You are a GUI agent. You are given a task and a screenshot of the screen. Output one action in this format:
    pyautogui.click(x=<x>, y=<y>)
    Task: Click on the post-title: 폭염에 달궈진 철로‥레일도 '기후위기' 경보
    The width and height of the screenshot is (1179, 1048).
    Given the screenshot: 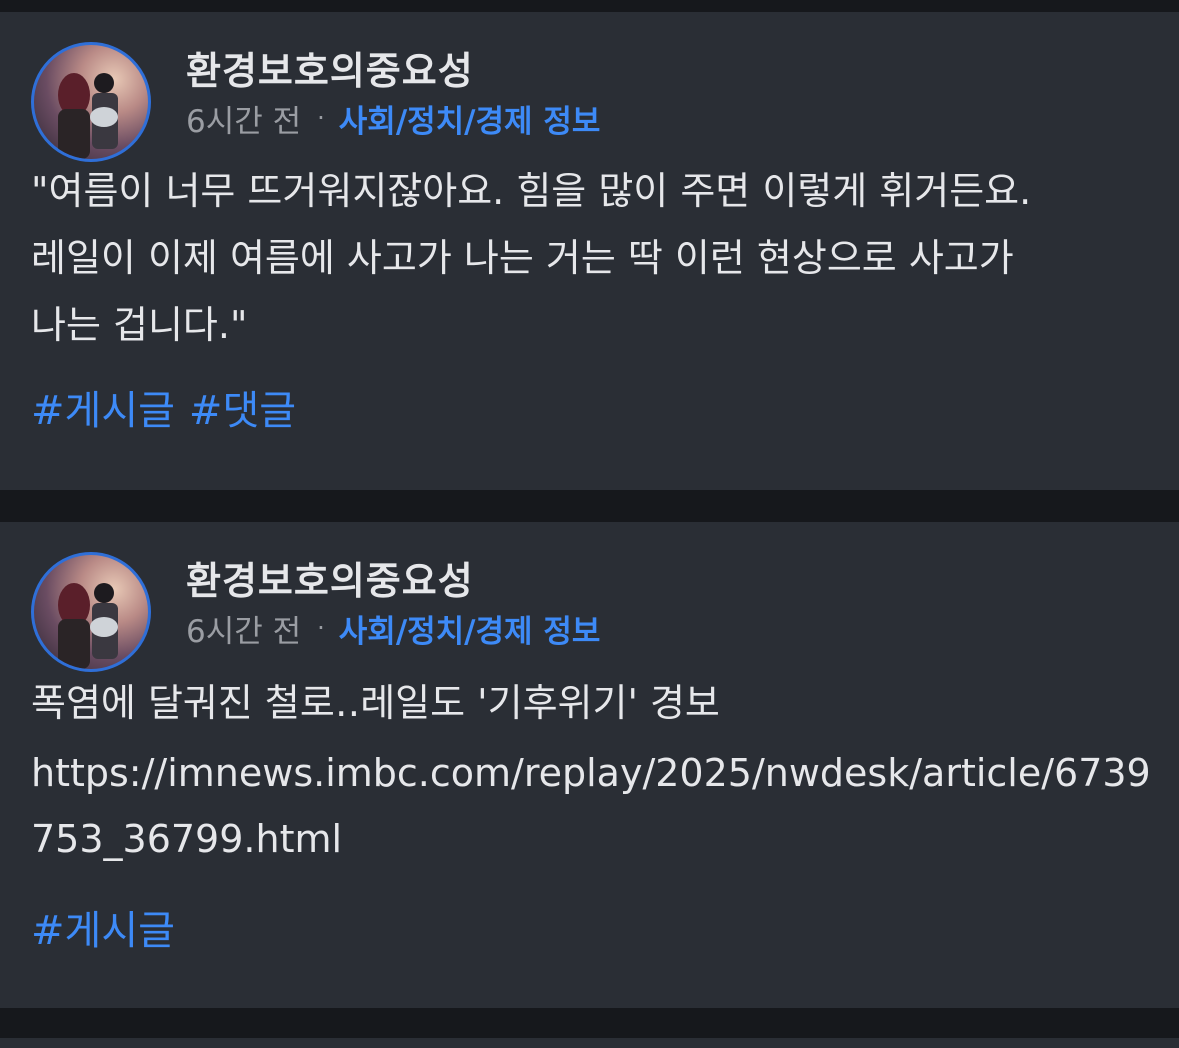 What is the action you would take?
    pyautogui.click(x=375, y=703)
    